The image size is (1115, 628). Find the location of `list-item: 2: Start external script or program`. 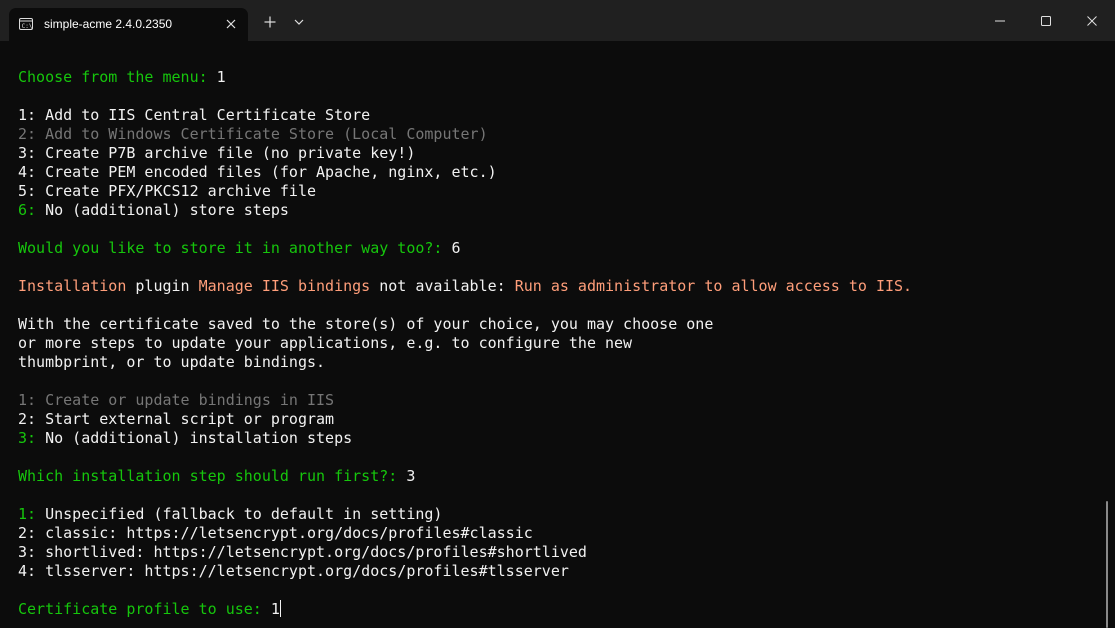

list-item: 2: Start external script or program is located at coordinates (176, 419).